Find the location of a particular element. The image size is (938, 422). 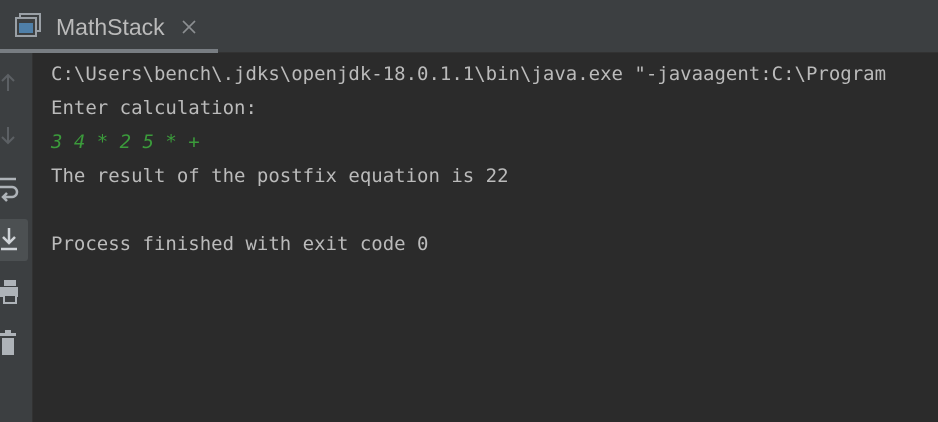

scroll-up-button is located at coordinates (14, 84).